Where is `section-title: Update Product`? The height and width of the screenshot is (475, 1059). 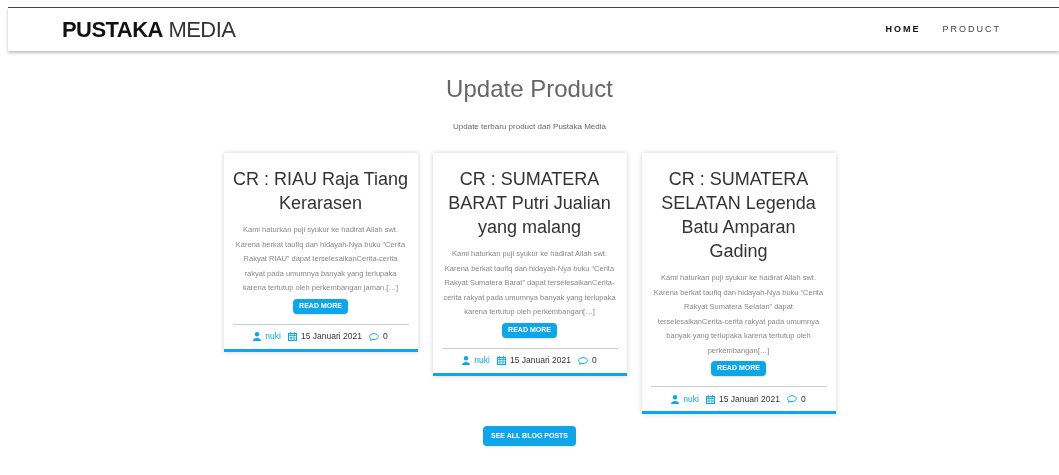
section-title: Update Product is located at coordinates (529, 89).